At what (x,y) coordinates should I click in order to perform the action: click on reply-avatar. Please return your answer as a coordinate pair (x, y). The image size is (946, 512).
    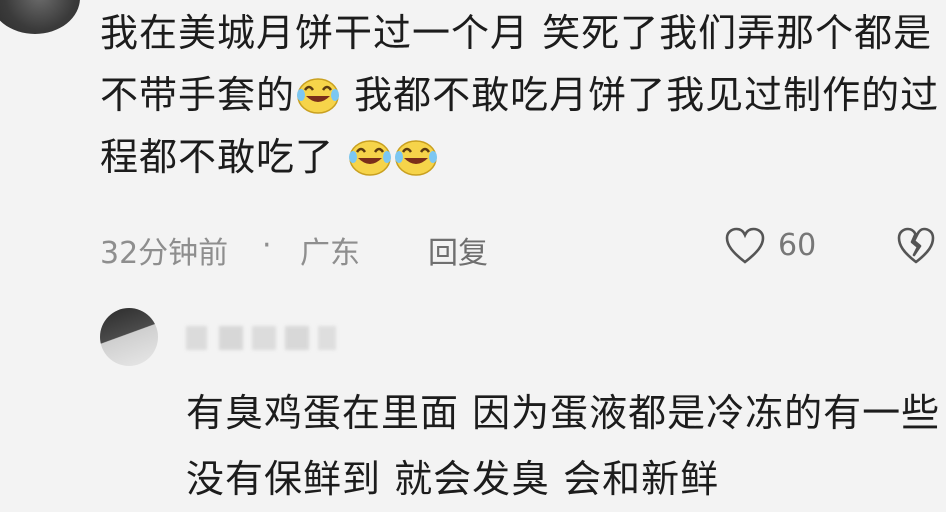
    Looking at the image, I should click on (129, 337).